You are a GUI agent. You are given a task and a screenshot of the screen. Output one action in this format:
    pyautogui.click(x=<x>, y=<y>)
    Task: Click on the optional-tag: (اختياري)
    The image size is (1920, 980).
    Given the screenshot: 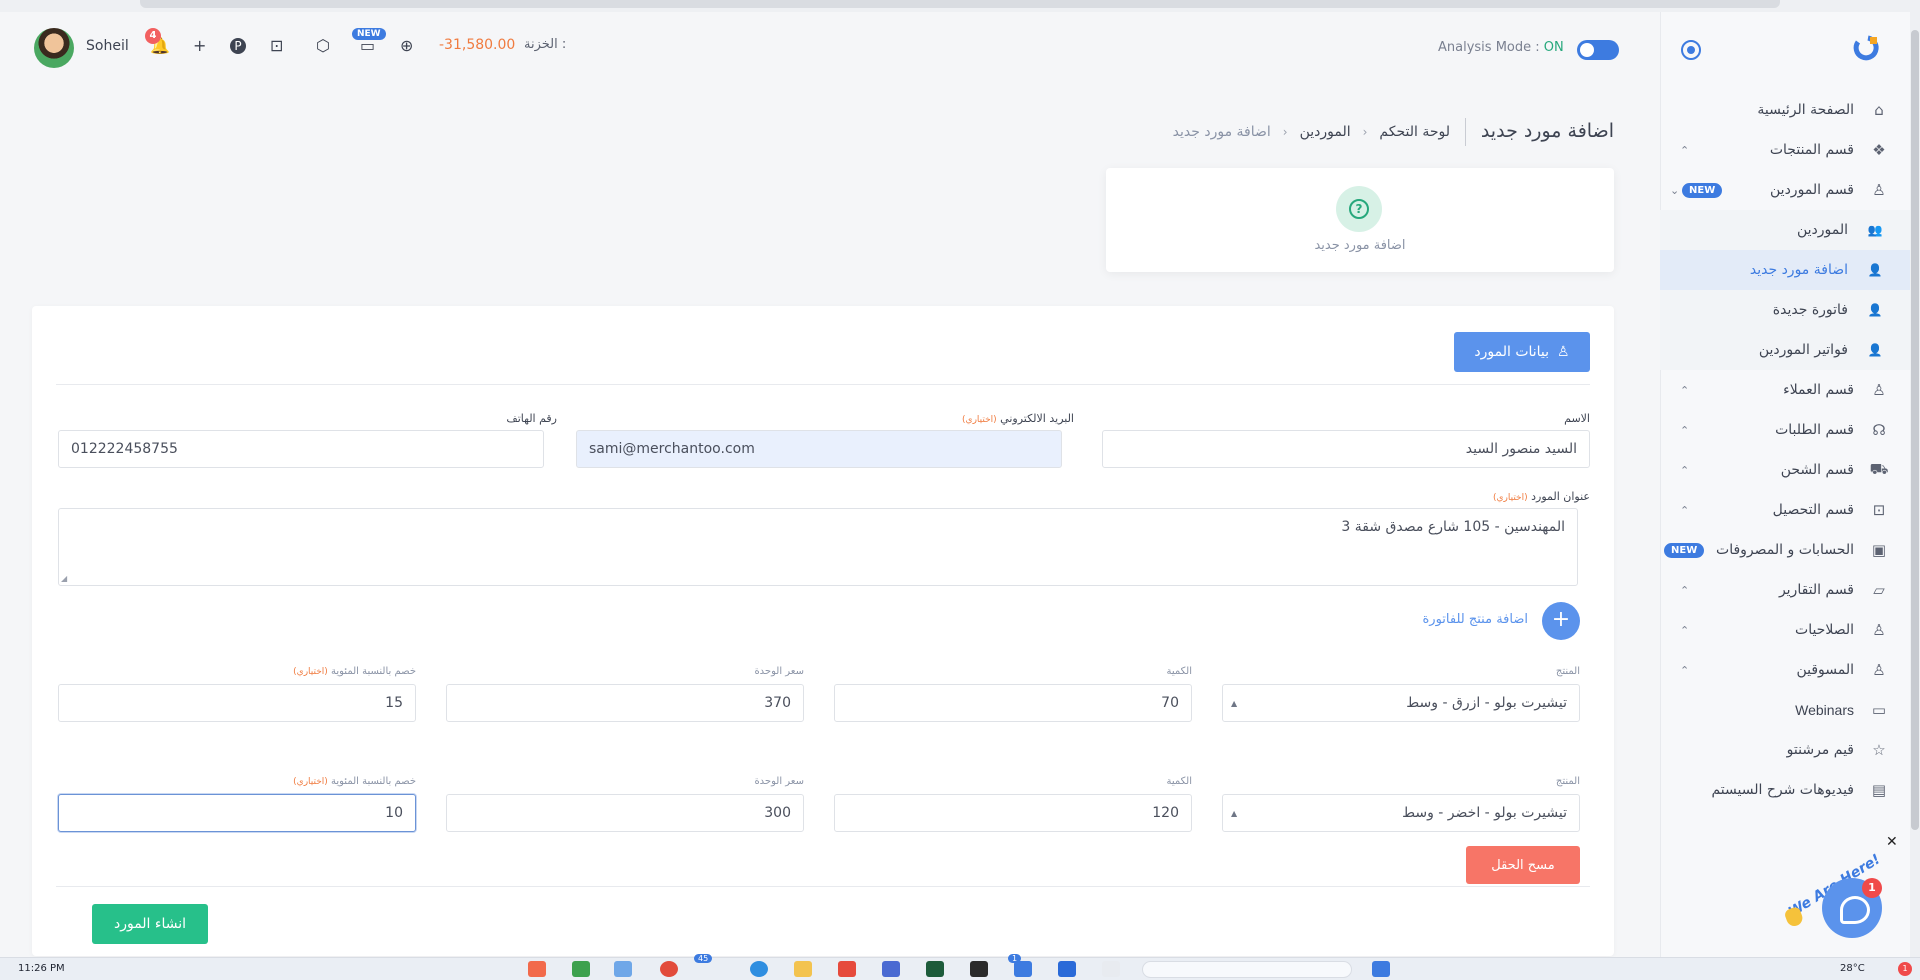 What is the action you would take?
    pyautogui.click(x=310, y=672)
    